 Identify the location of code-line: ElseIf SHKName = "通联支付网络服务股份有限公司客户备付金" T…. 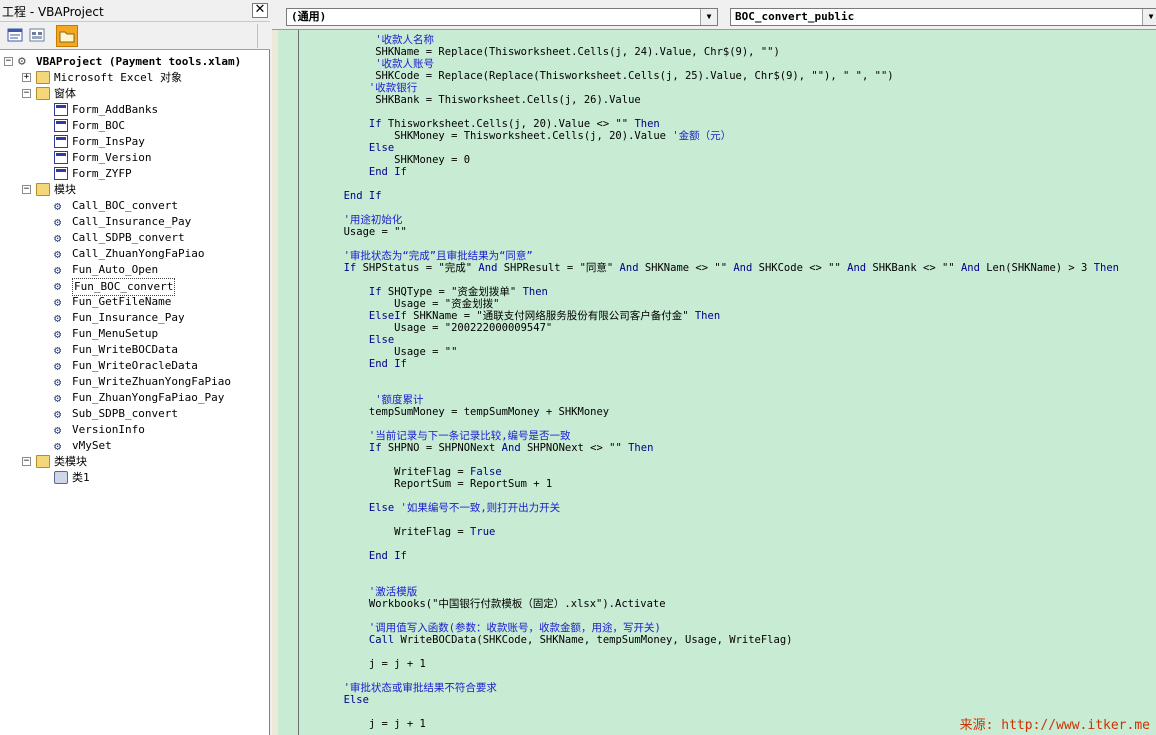
(516, 316).